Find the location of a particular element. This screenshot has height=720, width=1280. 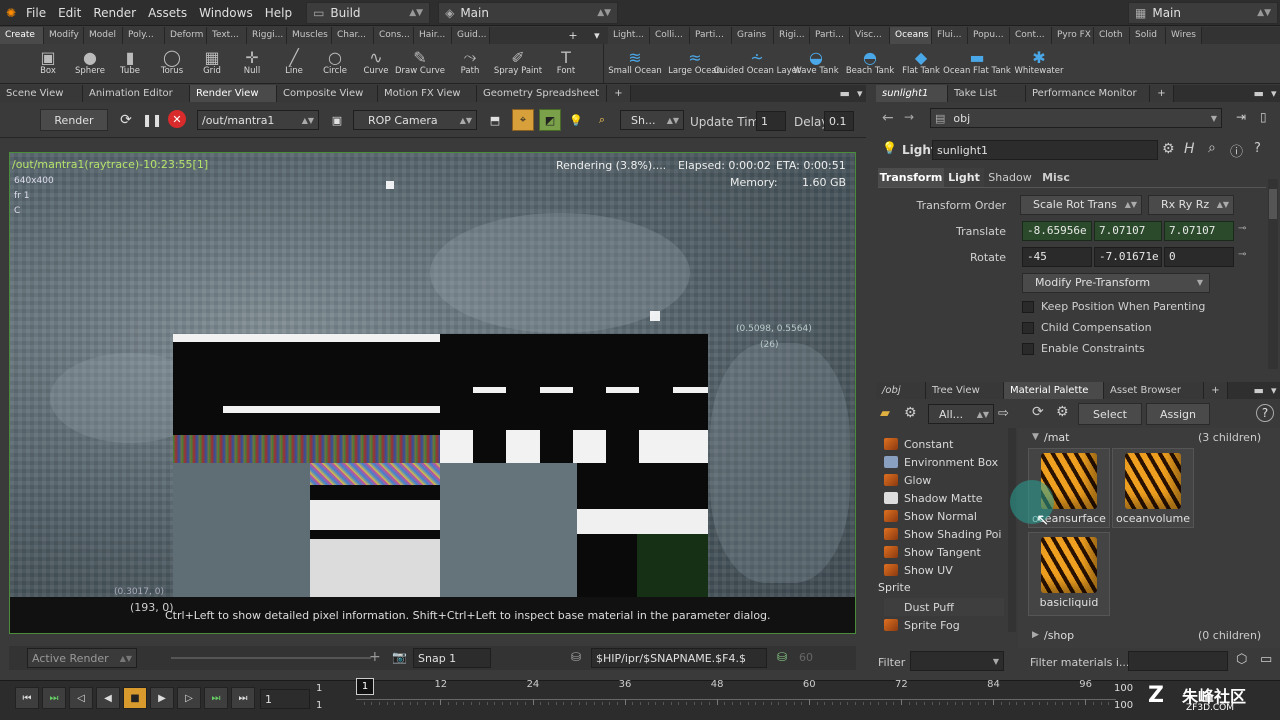

scrollbar-thumb is located at coordinates (1273, 204).